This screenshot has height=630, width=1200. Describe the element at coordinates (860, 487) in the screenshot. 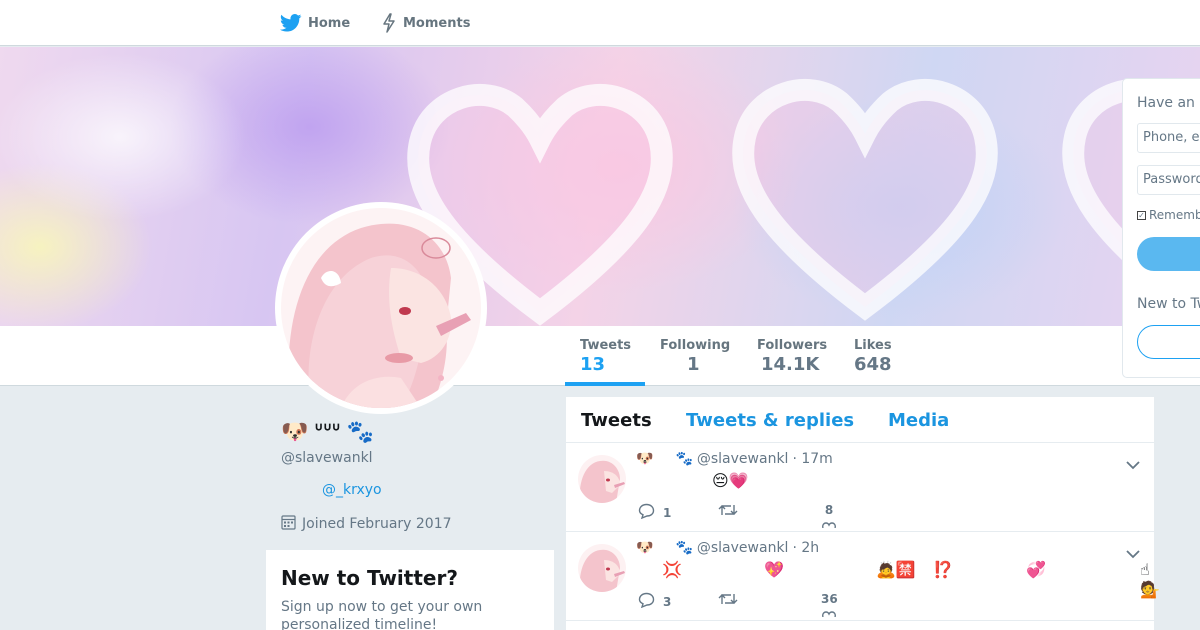

I see `tweet: 🐶 🐾 @slavewankl · 17m 😔💗 1 8` at that location.